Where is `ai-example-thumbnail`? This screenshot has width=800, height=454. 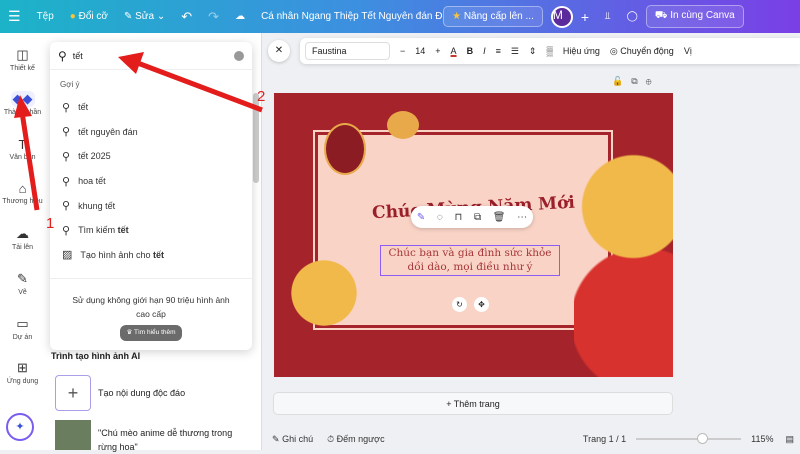
ai-example-thumbnail is located at coordinates (73, 435).